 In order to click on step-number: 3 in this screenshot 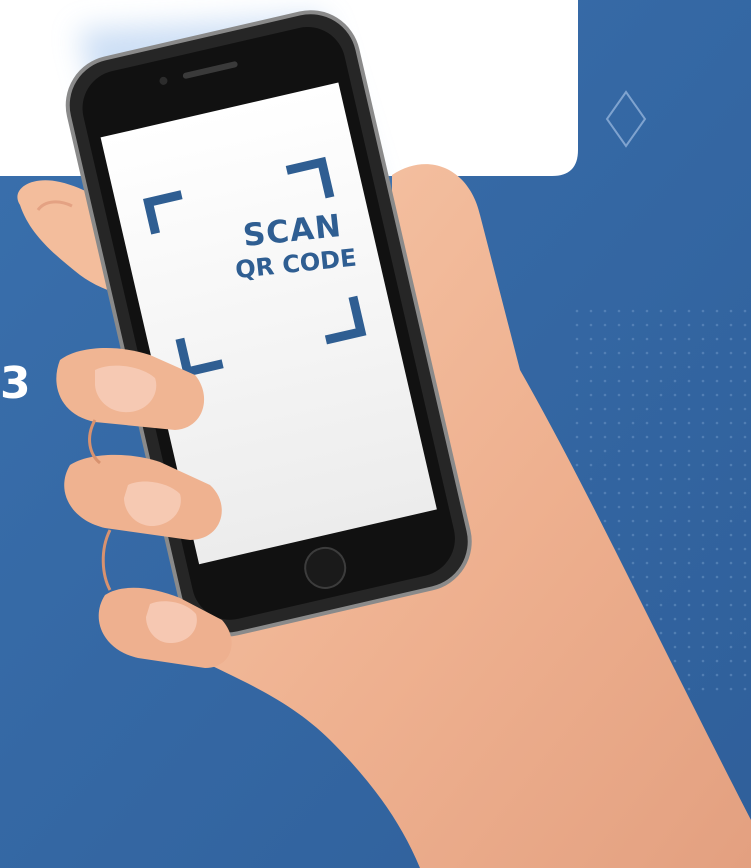, I will do `click(15, 383)`.